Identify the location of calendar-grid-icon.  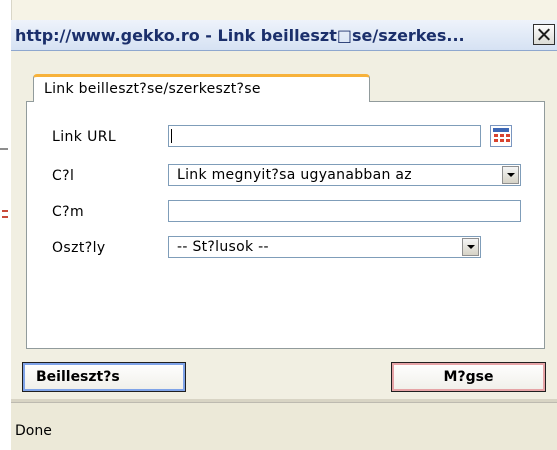
(501, 136).